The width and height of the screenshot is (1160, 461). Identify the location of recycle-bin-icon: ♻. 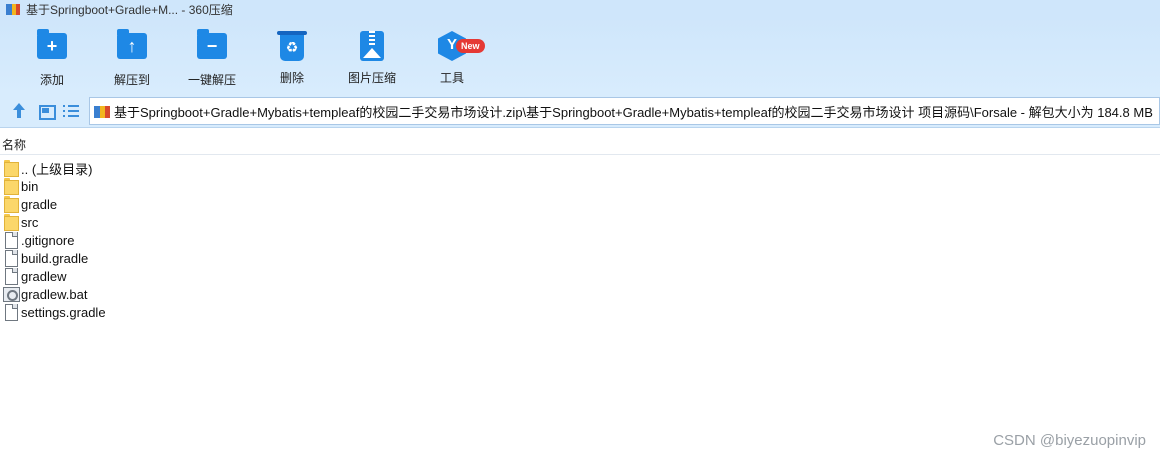
(292, 47).